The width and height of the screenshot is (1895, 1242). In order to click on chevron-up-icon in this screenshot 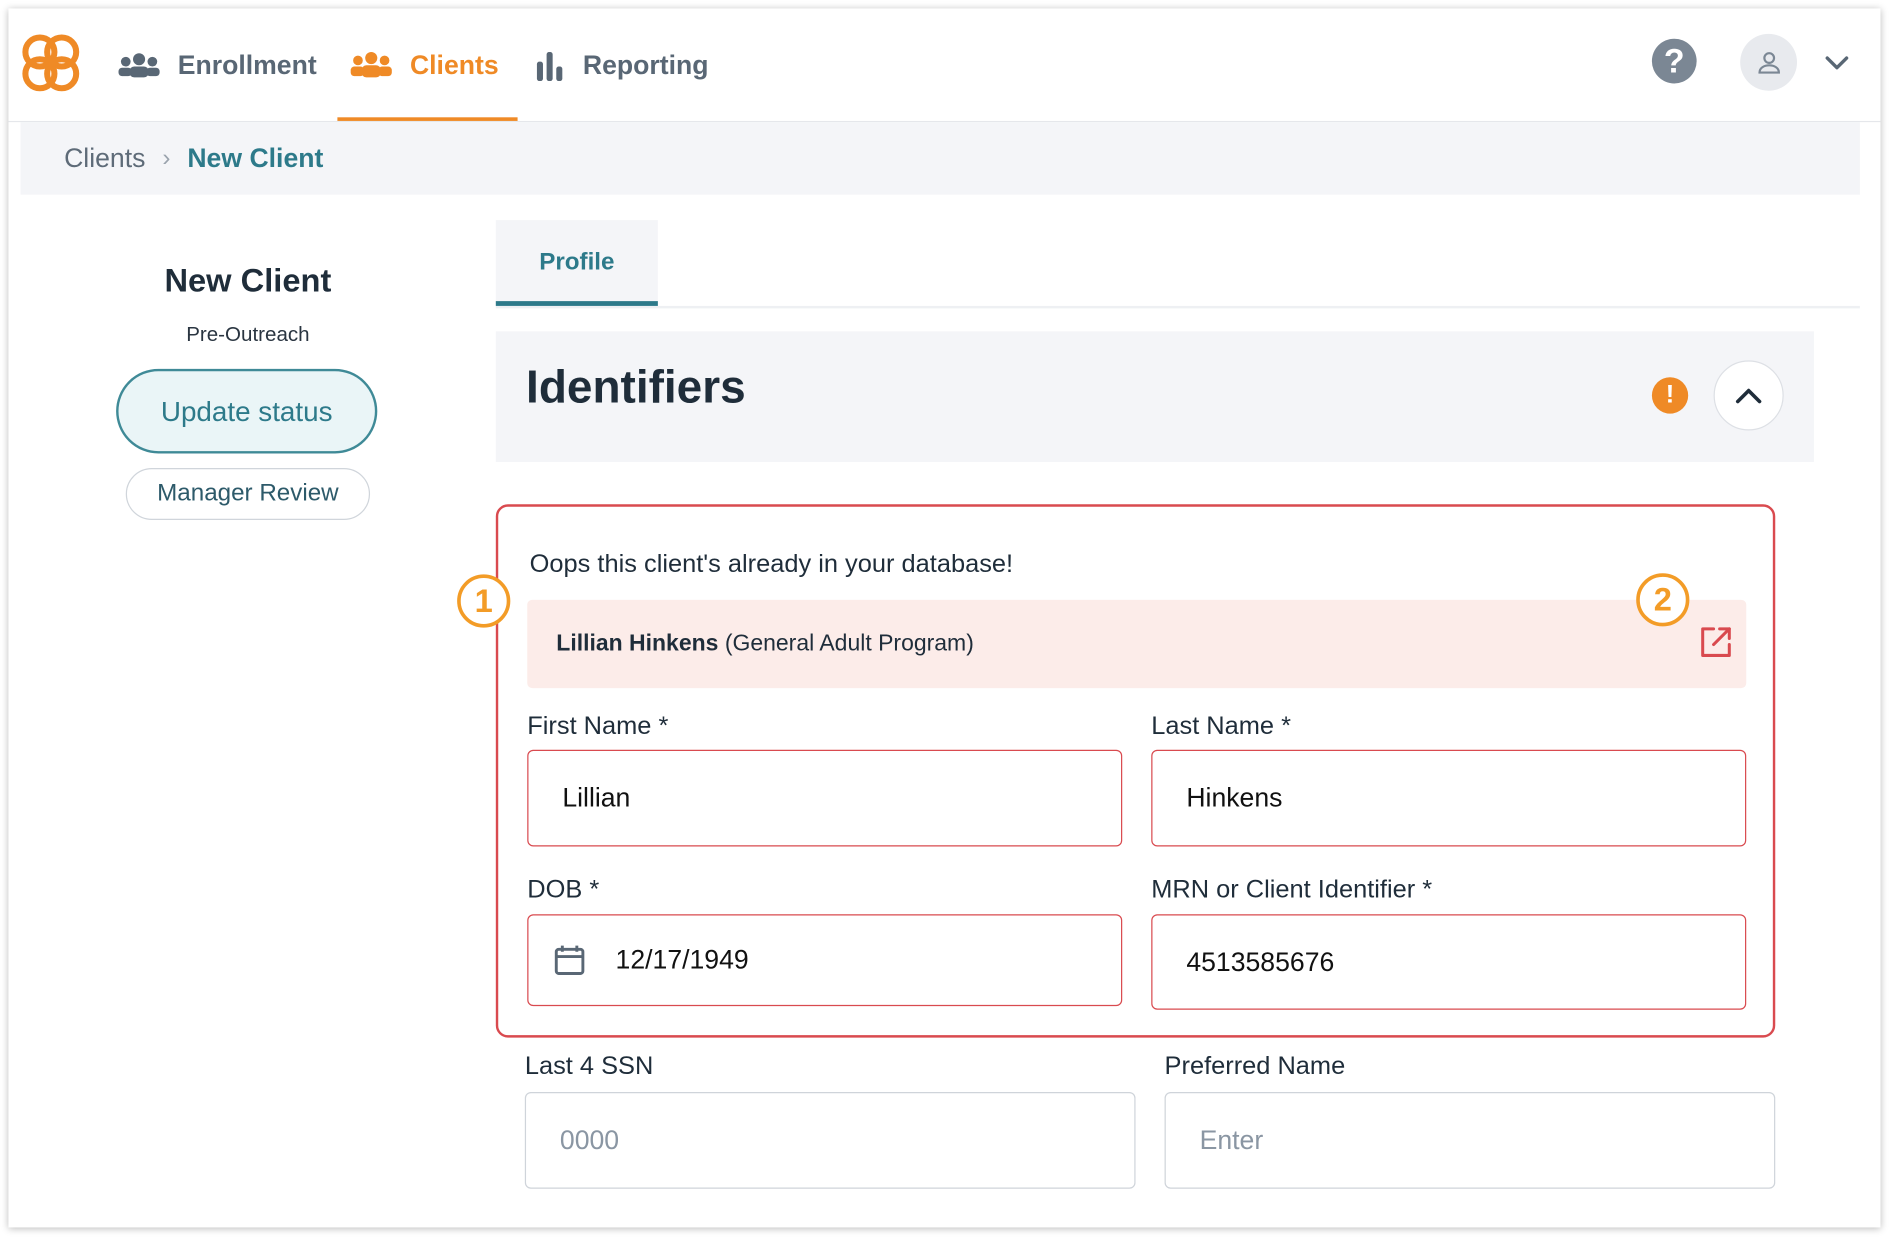, I will do `click(1748, 396)`.